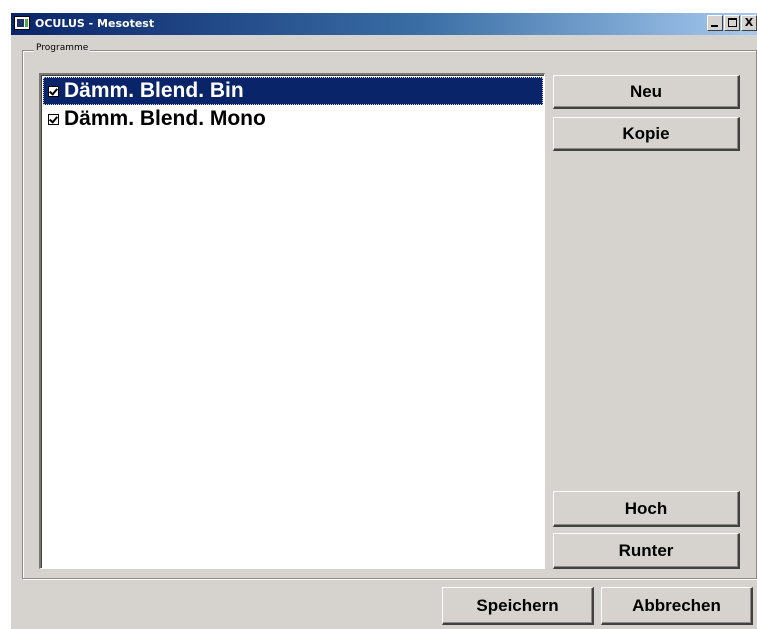 The image size is (757, 629). I want to click on save-button: Speichern, so click(518, 606).